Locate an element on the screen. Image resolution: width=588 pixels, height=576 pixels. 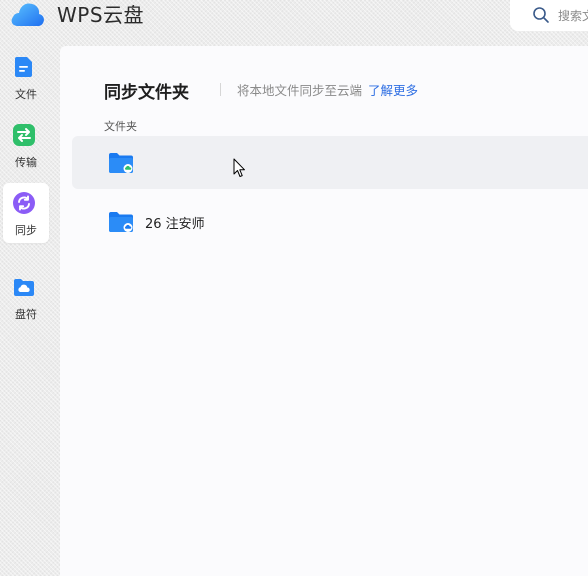
transfer-icon is located at coordinates (24, 135).